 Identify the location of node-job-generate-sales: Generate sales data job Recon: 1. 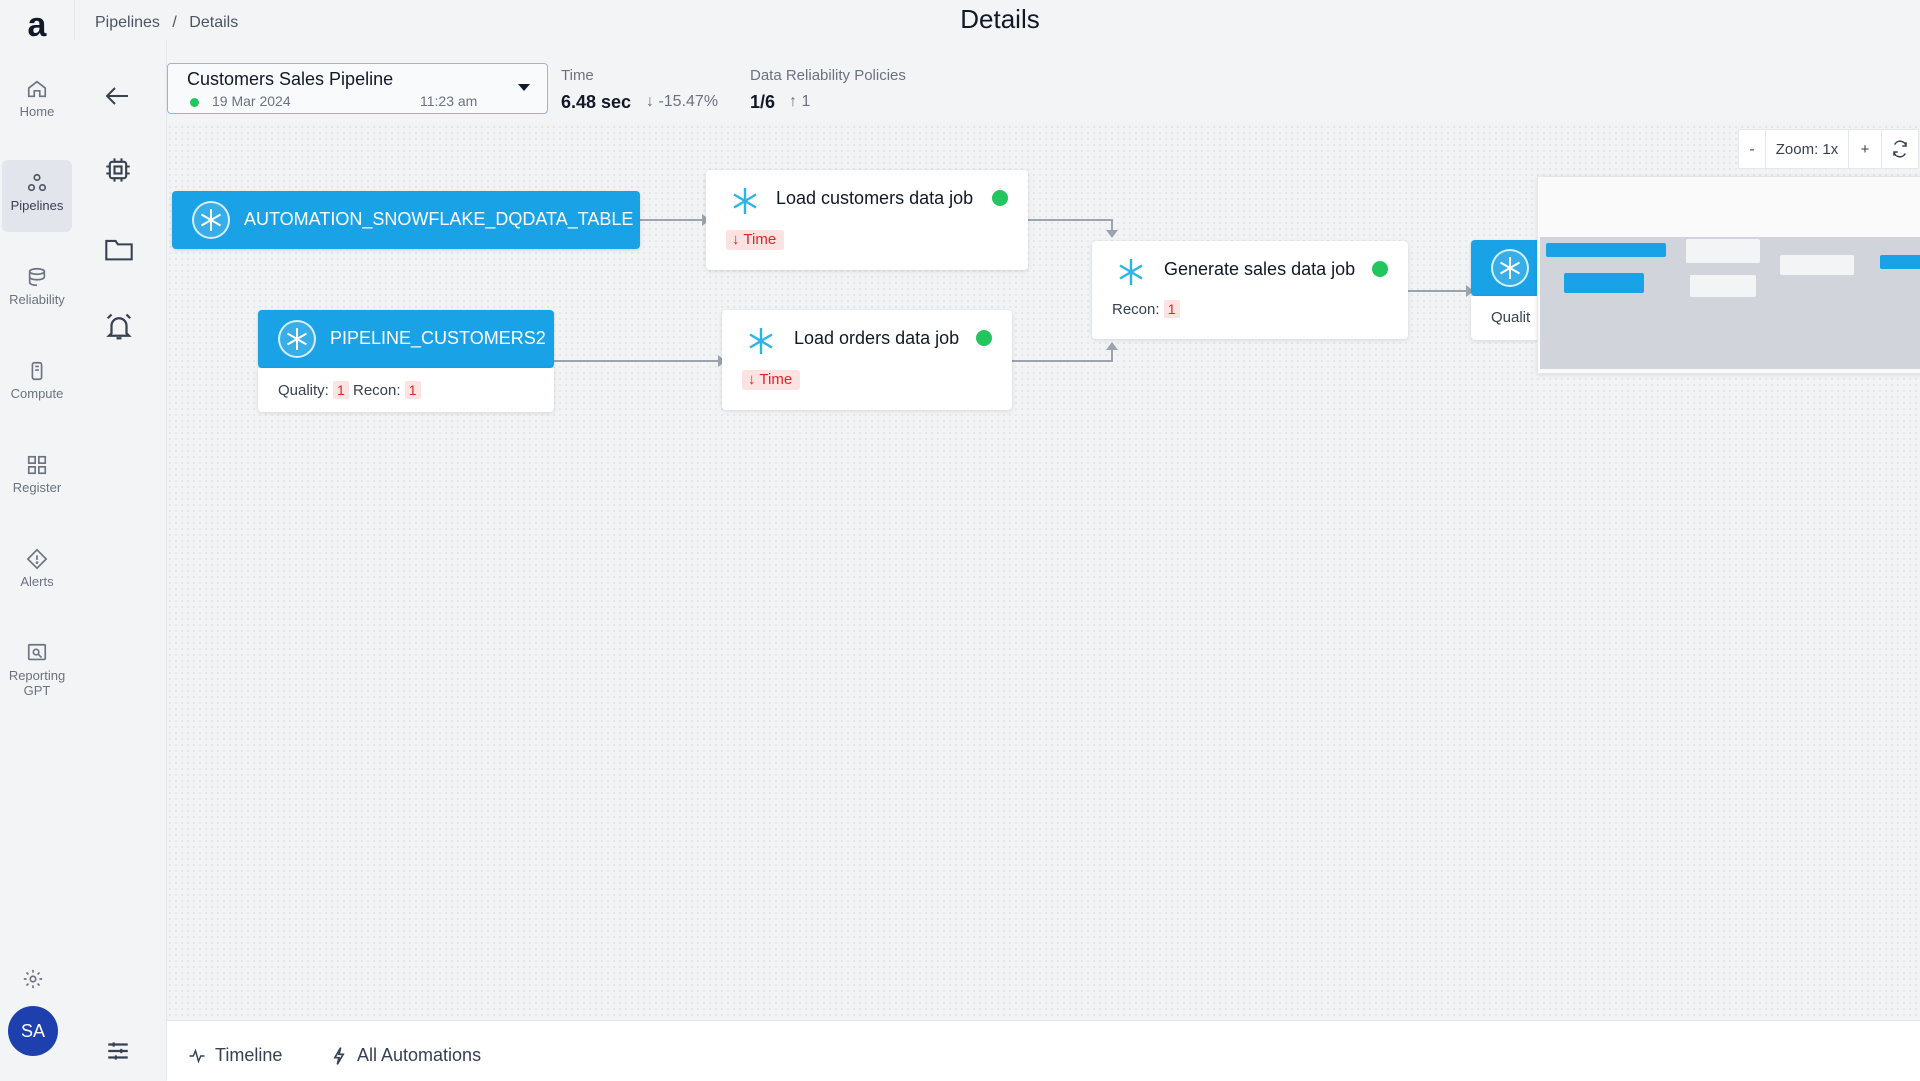
(1250, 290).